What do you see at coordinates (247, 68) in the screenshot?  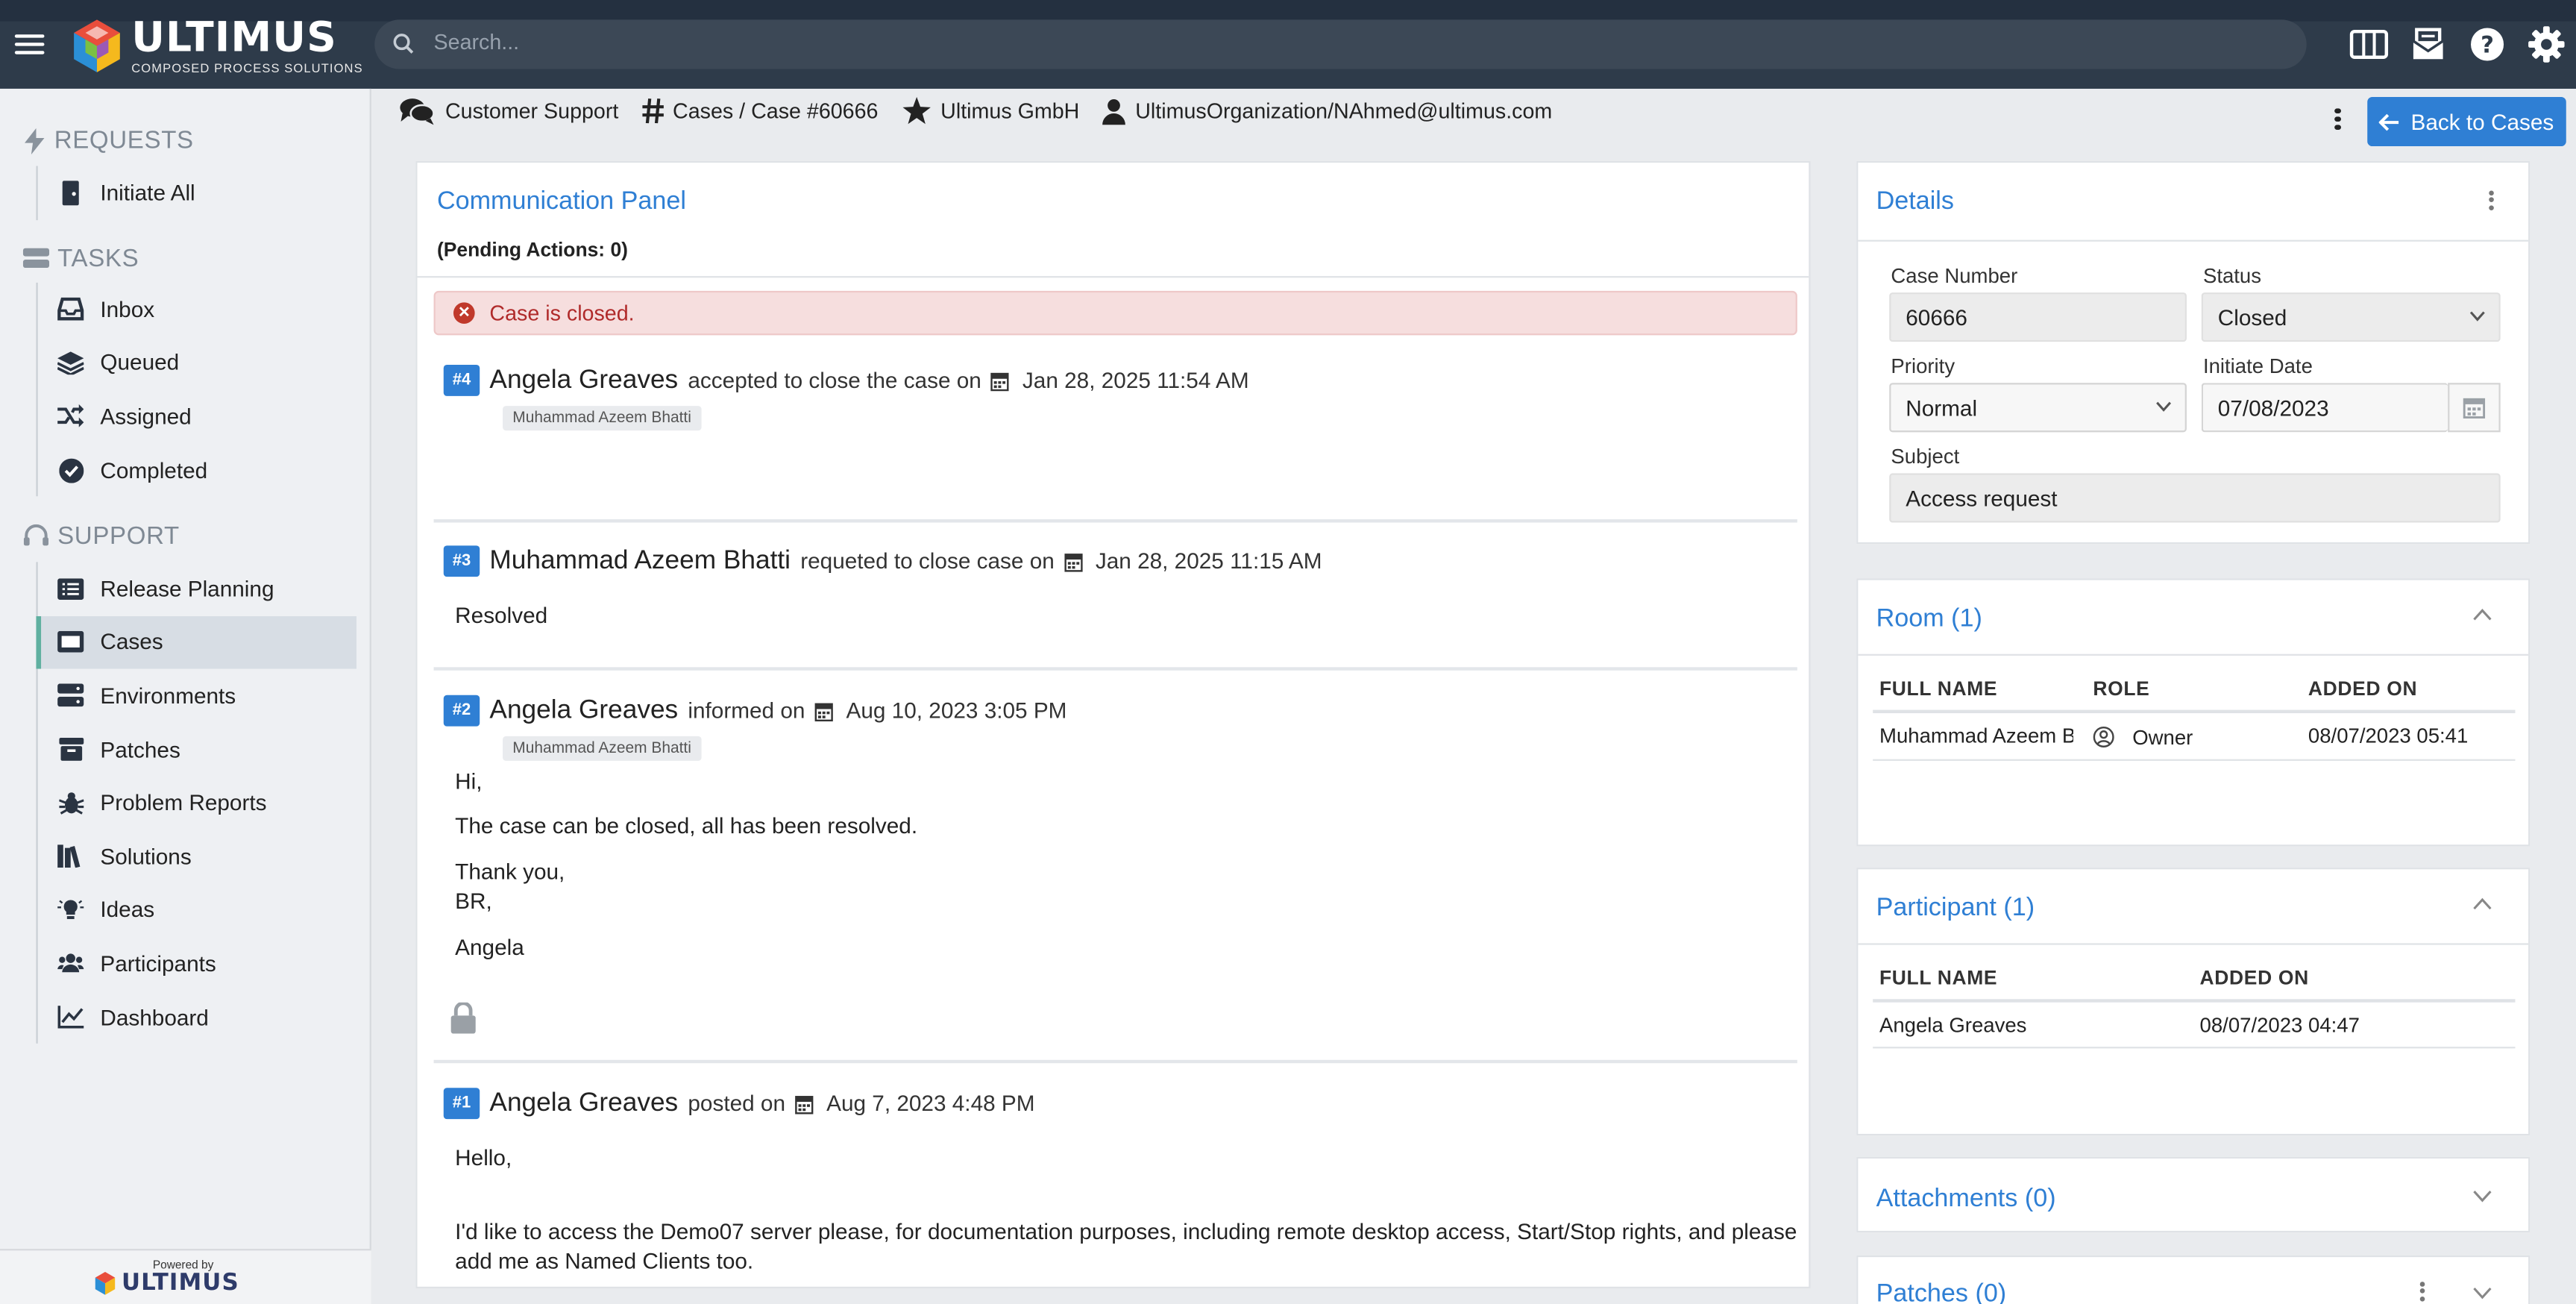 I see `brand-tagline: COMPOSED PROCESS SOLUTIONS` at bounding box center [247, 68].